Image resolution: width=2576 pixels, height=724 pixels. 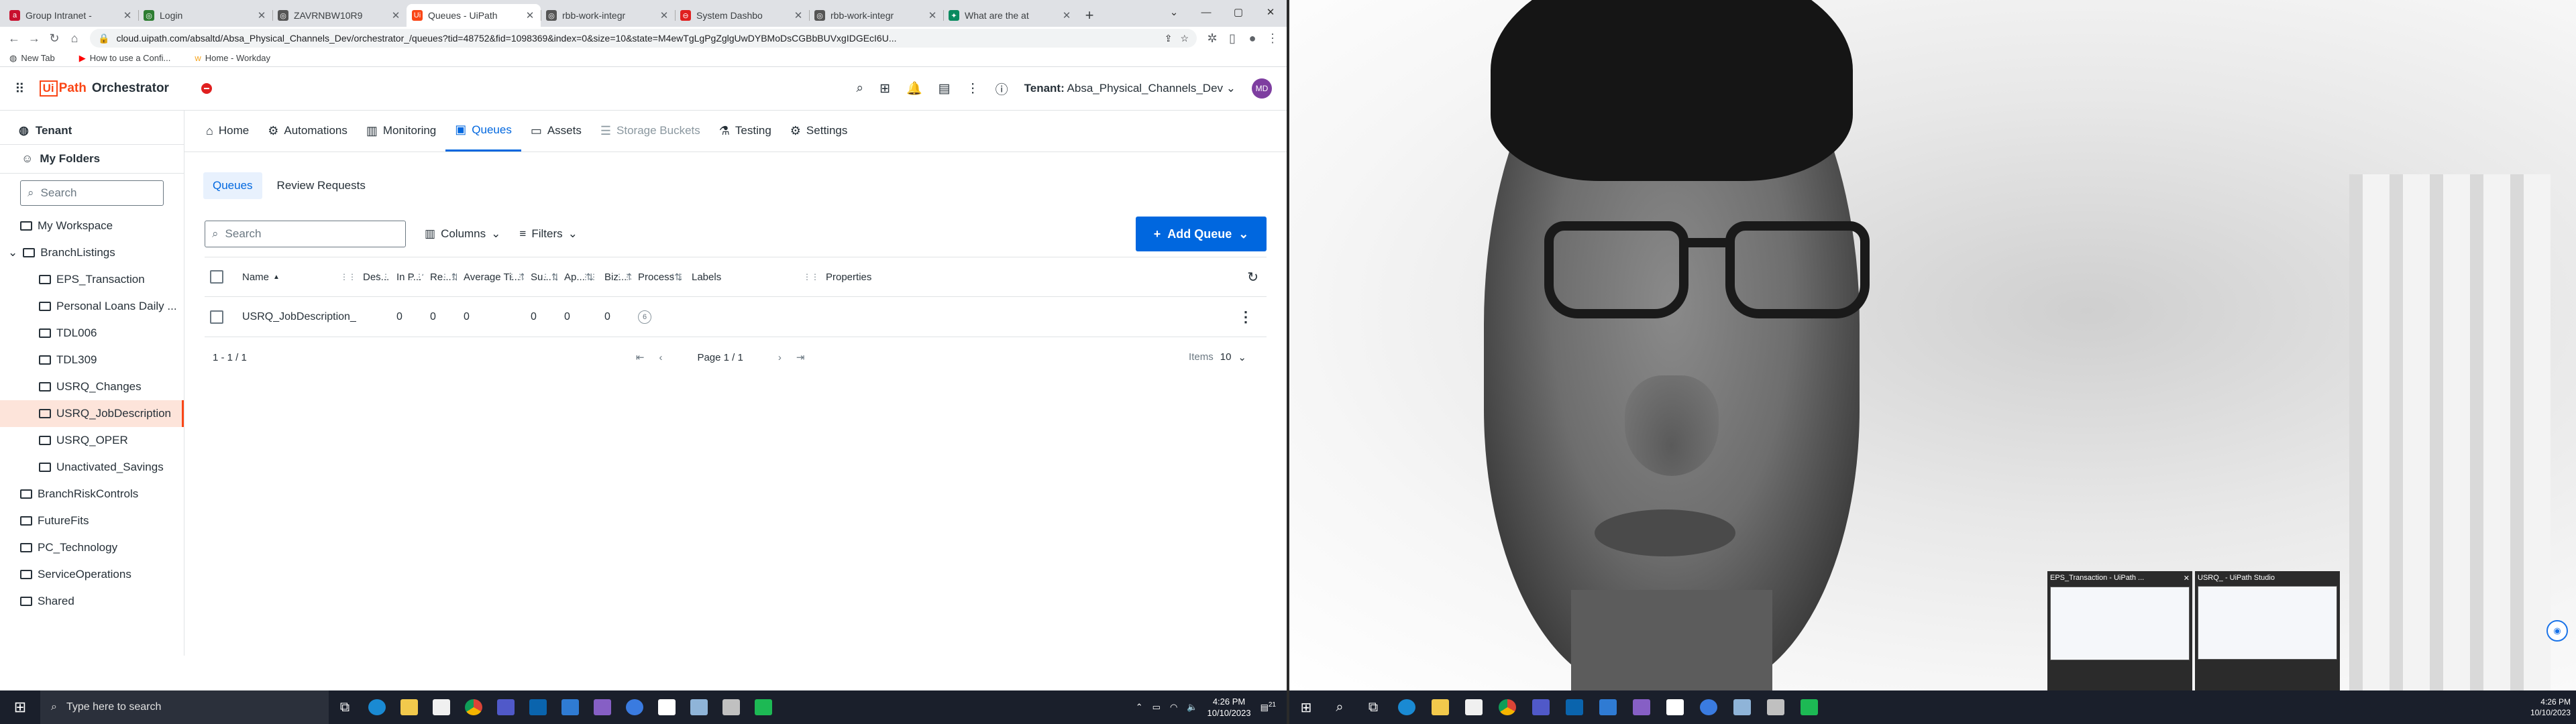 What do you see at coordinates (1273, 38) in the screenshot?
I see `menu-icon: ⋮` at bounding box center [1273, 38].